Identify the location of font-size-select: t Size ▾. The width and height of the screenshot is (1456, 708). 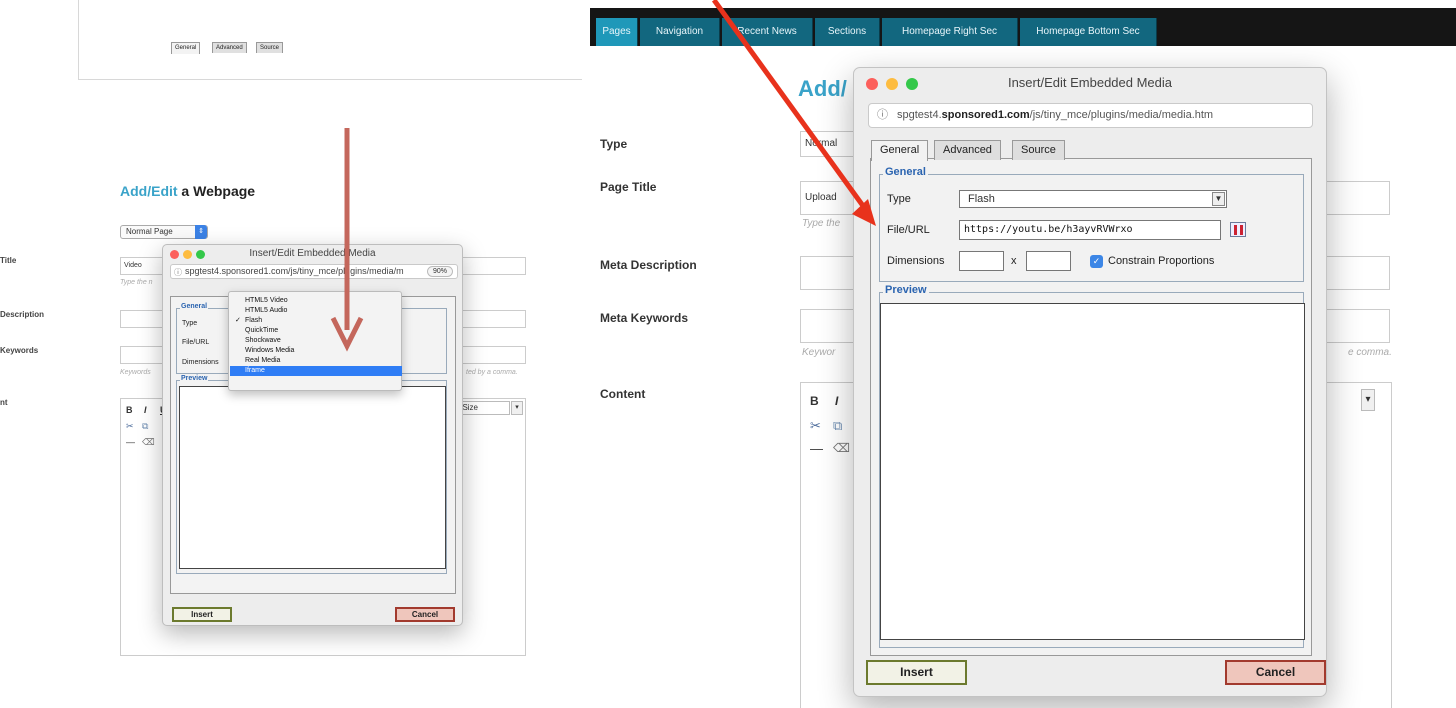
(489, 408).